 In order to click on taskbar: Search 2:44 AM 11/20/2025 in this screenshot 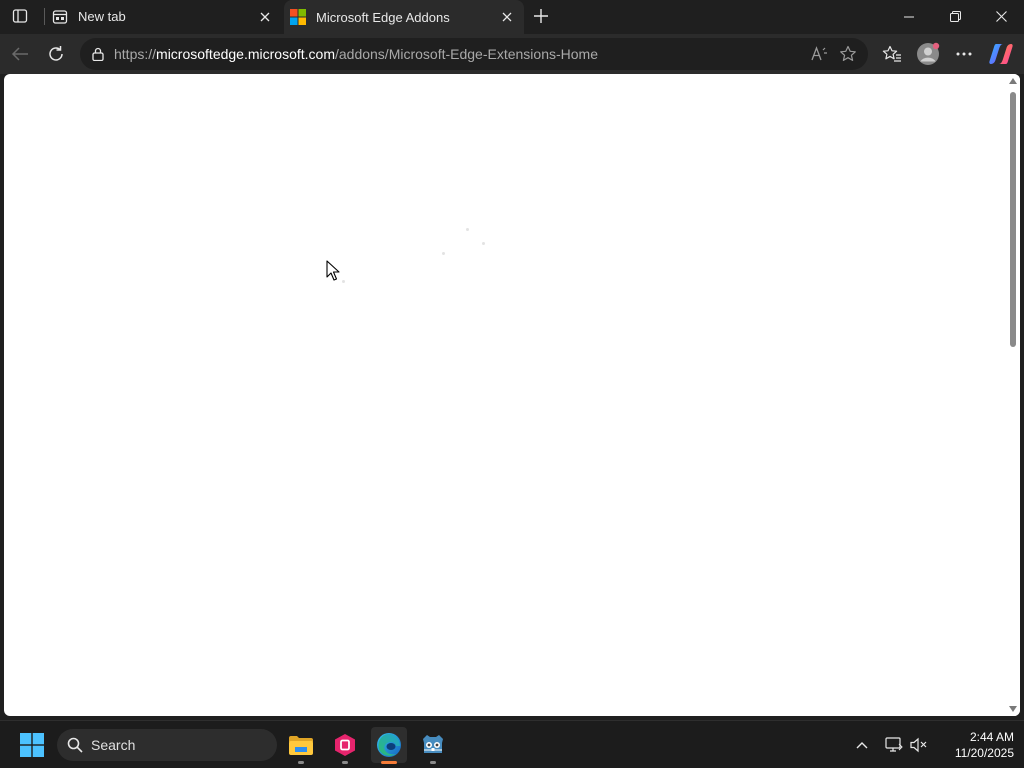, I will do `click(512, 744)`.